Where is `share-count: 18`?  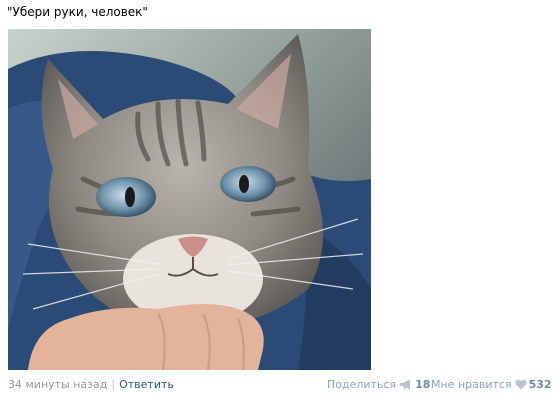 share-count: 18 is located at coordinates (423, 384).